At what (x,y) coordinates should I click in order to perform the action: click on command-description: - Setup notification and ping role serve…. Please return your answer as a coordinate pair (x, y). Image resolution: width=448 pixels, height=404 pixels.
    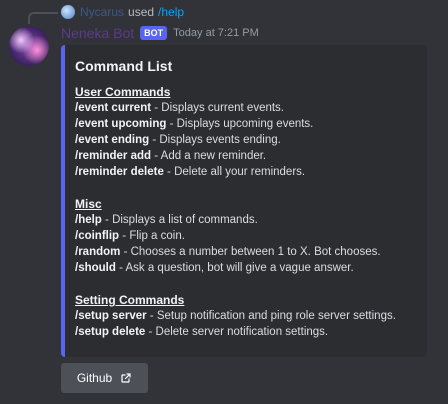
    Looking at the image, I should click on (271, 316).